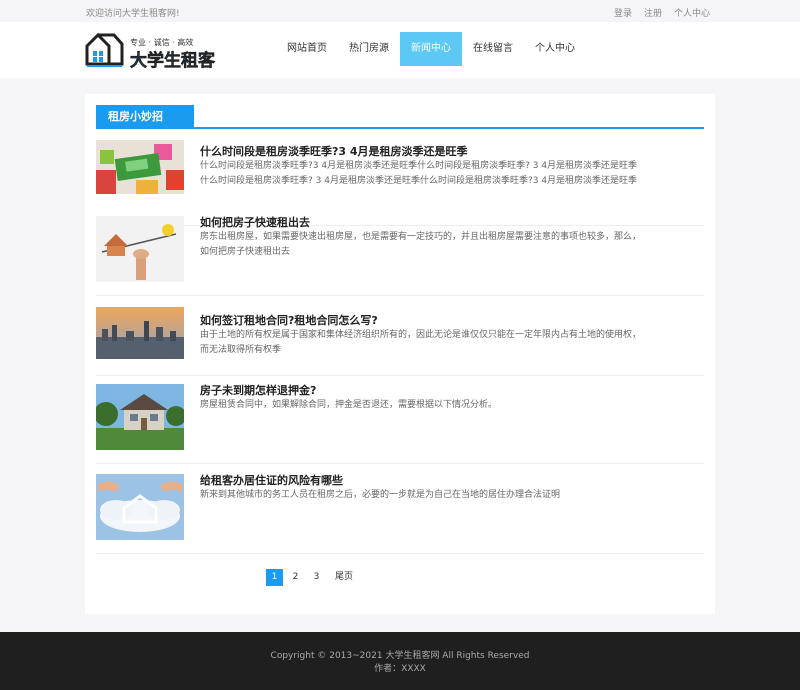 The height and width of the screenshot is (690, 800). I want to click on nav-news-center: 新闻中心, so click(431, 49).